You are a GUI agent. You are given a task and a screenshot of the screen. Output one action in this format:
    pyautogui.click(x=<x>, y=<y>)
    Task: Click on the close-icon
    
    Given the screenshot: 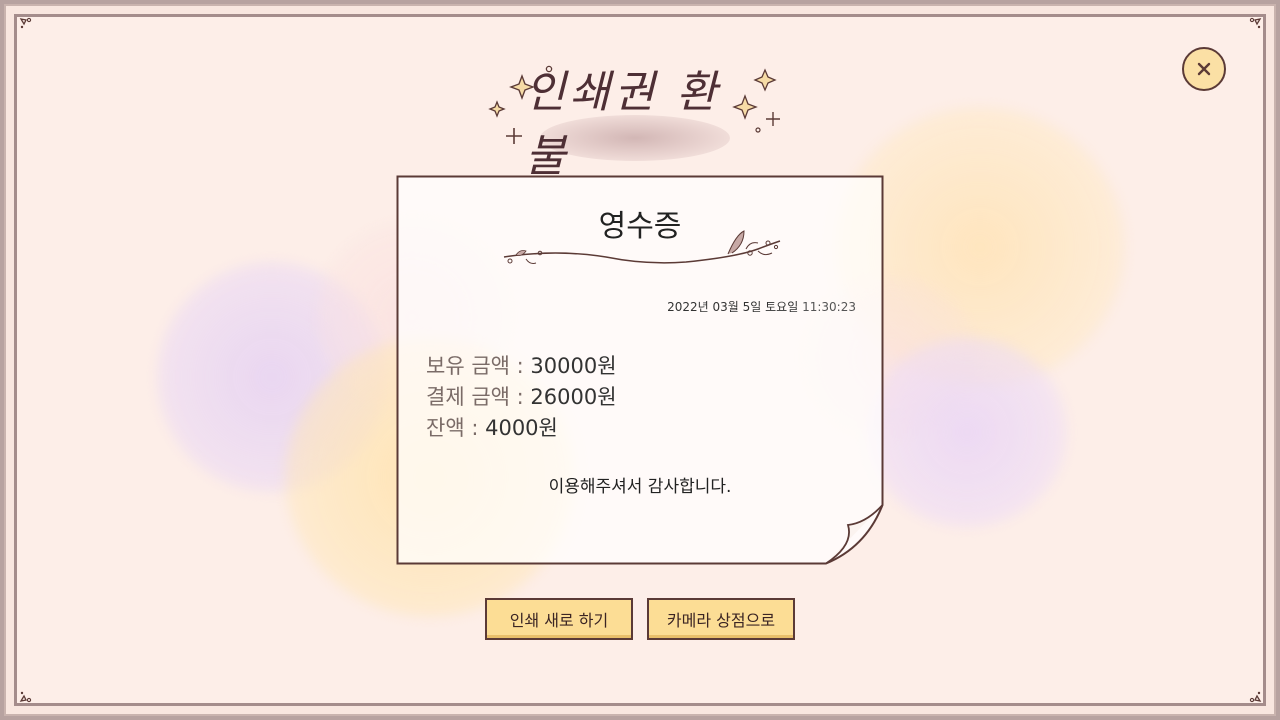 What is the action you would take?
    pyautogui.click(x=1204, y=69)
    